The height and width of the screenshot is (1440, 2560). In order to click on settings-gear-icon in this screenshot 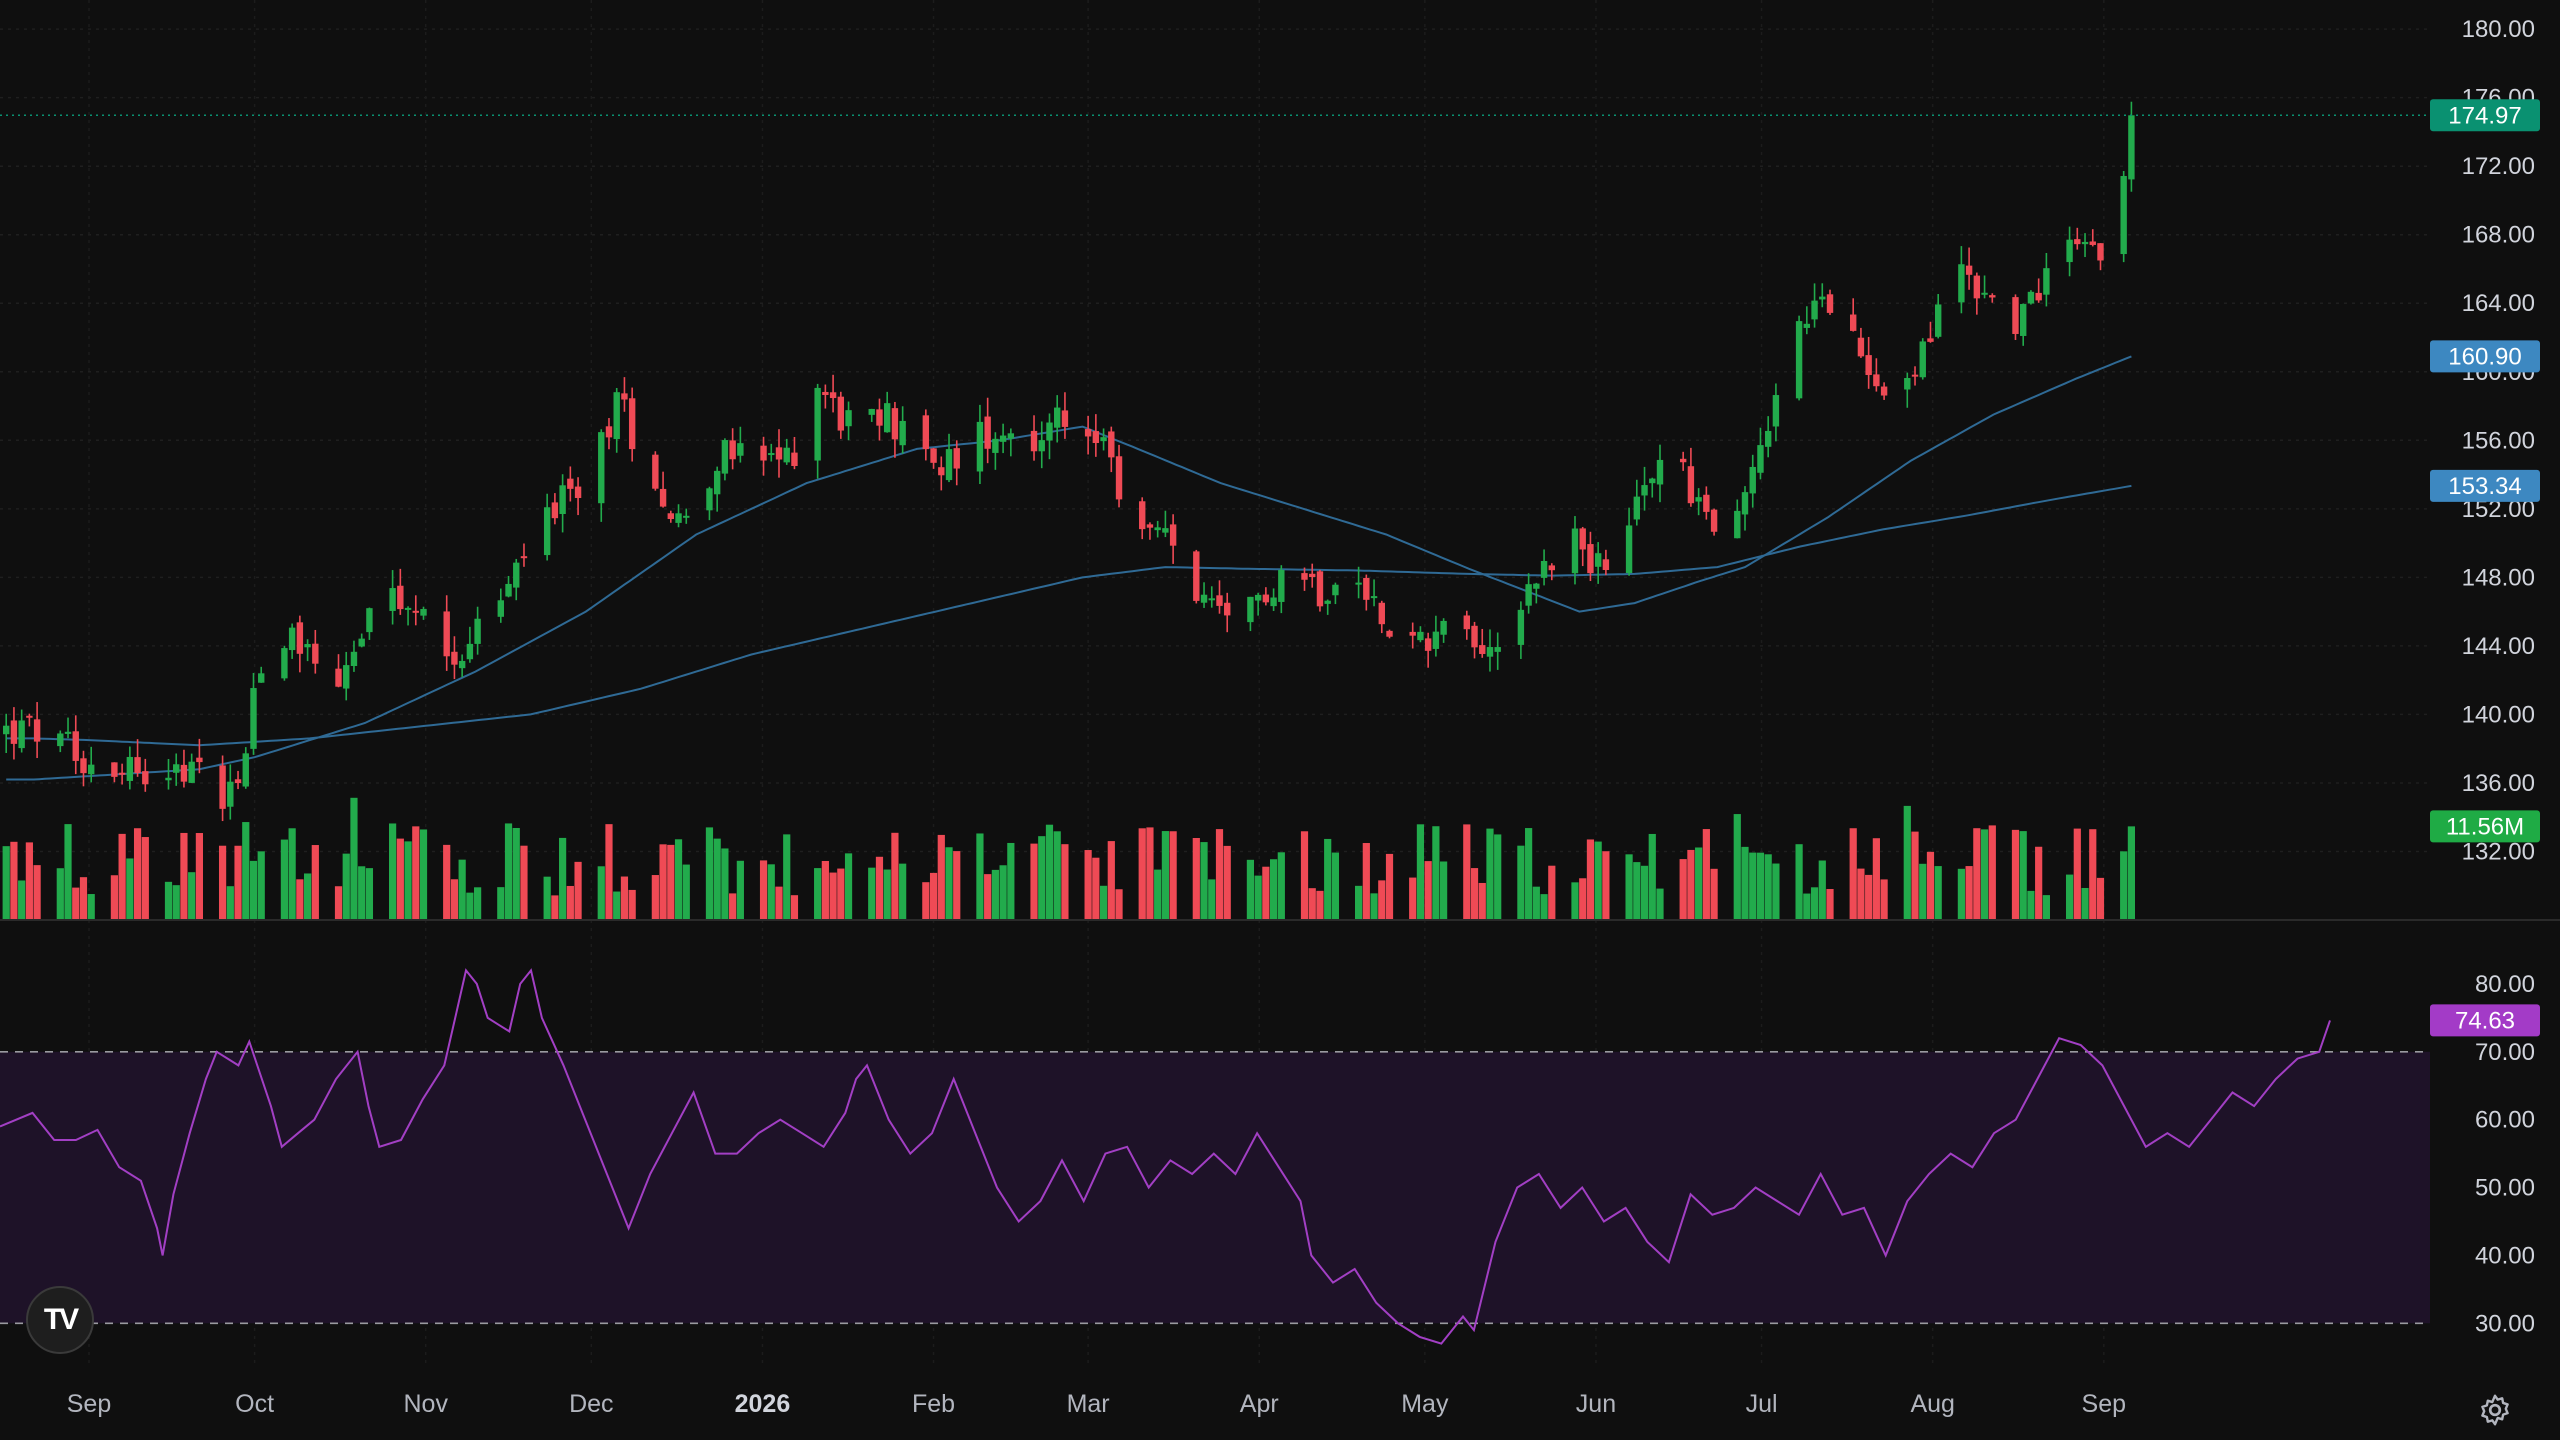, I will do `click(2495, 1410)`.